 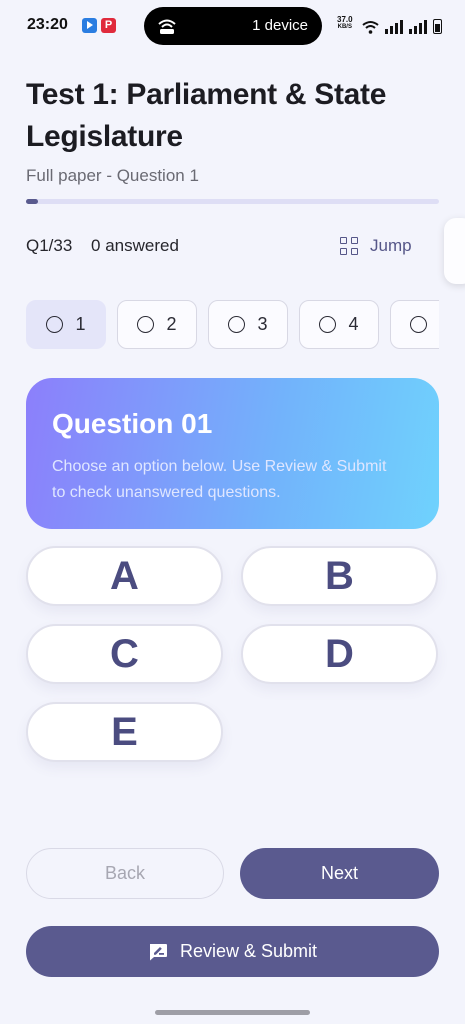 I want to click on network-speed: 37.0 KB/S, so click(x=345, y=23).